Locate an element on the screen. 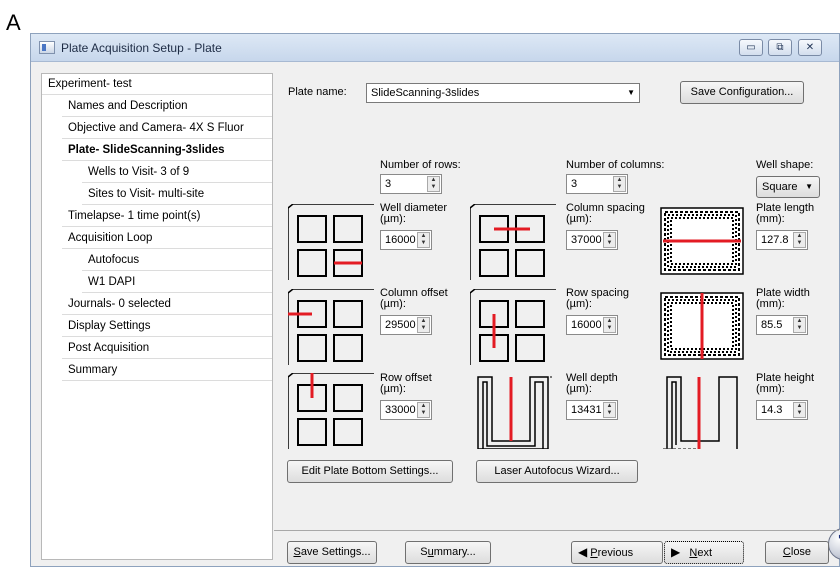  panel-letter: A is located at coordinates (13, 22).